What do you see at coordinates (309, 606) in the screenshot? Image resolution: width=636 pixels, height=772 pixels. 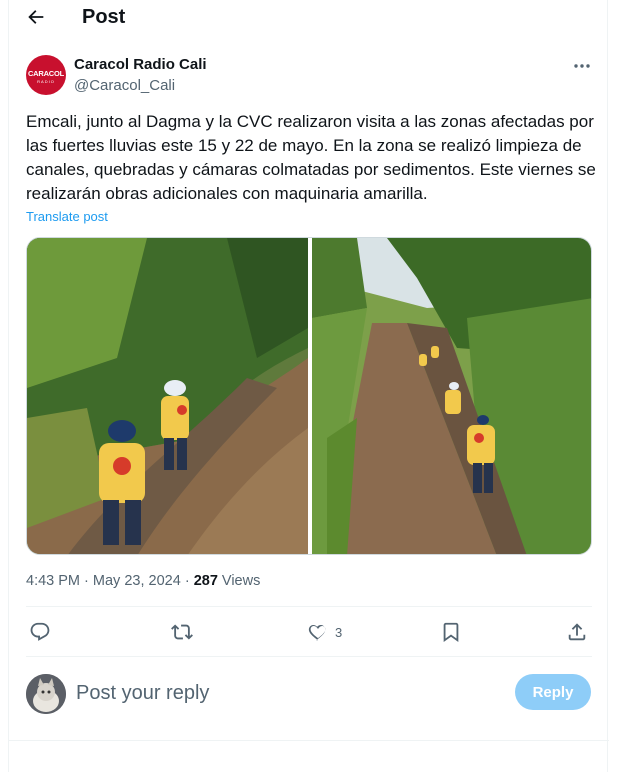 I see `divider-top` at bounding box center [309, 606].